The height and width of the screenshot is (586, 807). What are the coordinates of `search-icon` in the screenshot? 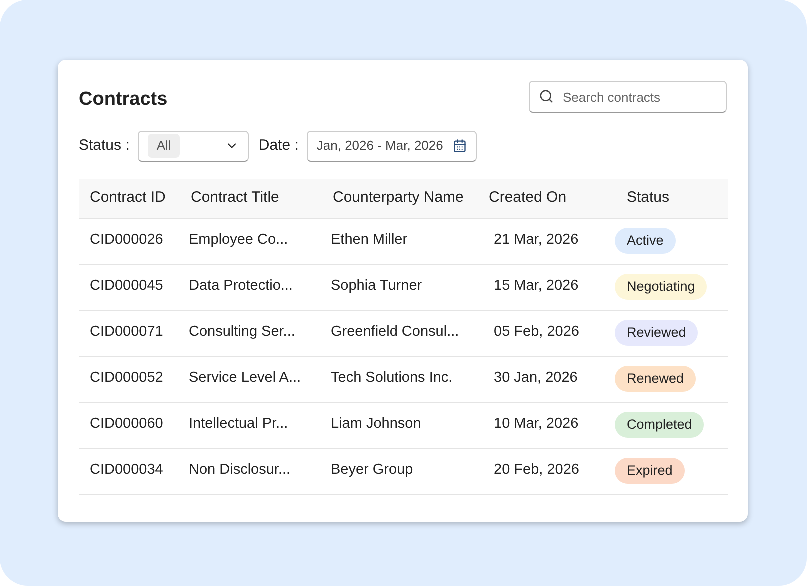 It's located at (546, 96).